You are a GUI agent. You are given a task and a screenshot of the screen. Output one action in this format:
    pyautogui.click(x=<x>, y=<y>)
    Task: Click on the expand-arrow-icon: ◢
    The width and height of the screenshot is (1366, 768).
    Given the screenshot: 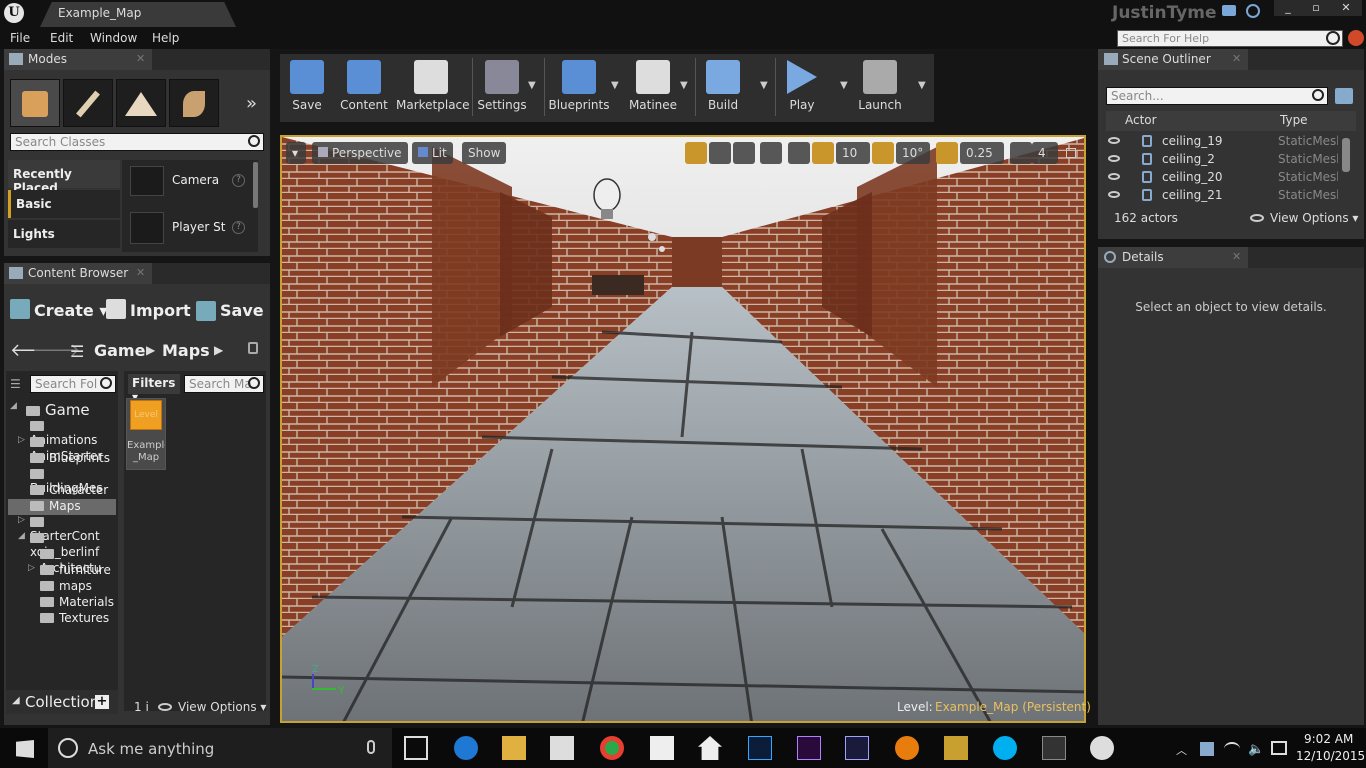 What is the action you would take?
    pyautogui.click(x=13, y=406)
    